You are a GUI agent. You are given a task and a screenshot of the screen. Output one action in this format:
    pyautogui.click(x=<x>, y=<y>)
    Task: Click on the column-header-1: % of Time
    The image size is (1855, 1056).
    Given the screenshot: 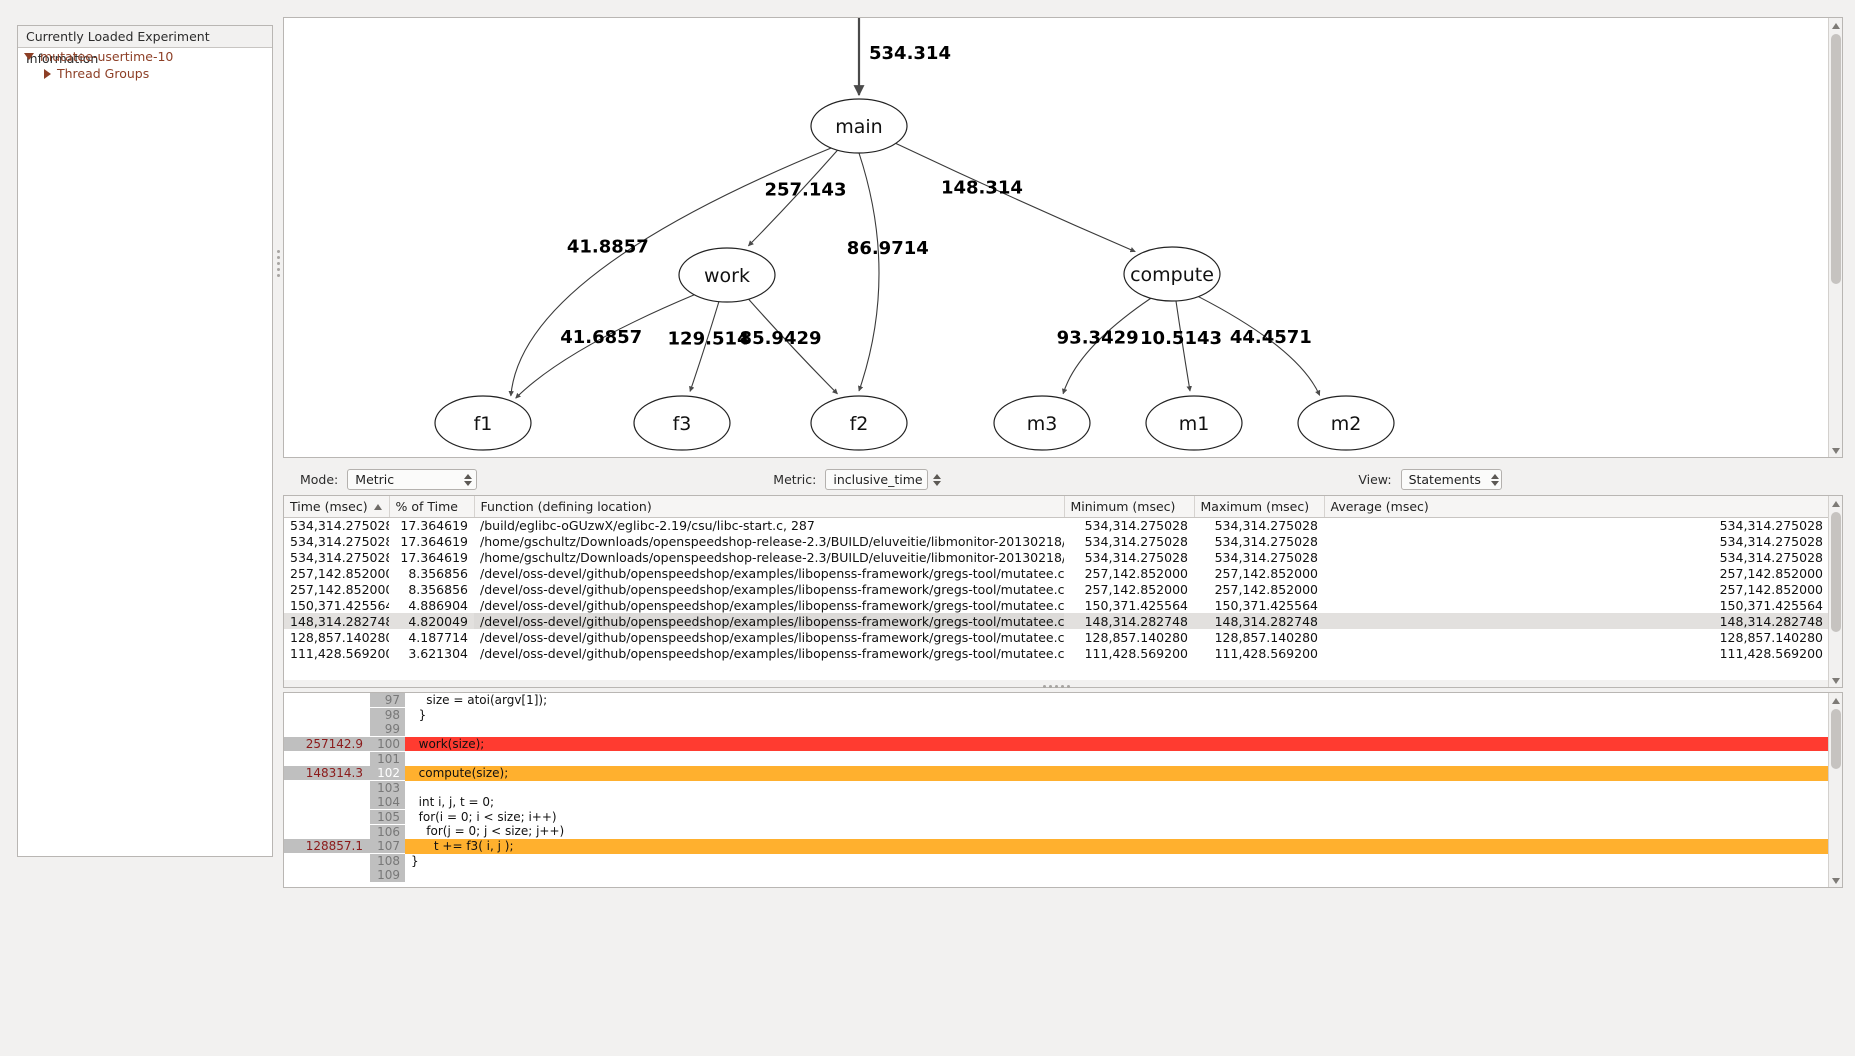 What is the action you would take?
    pyautogui.click(x=432, y=507)
    